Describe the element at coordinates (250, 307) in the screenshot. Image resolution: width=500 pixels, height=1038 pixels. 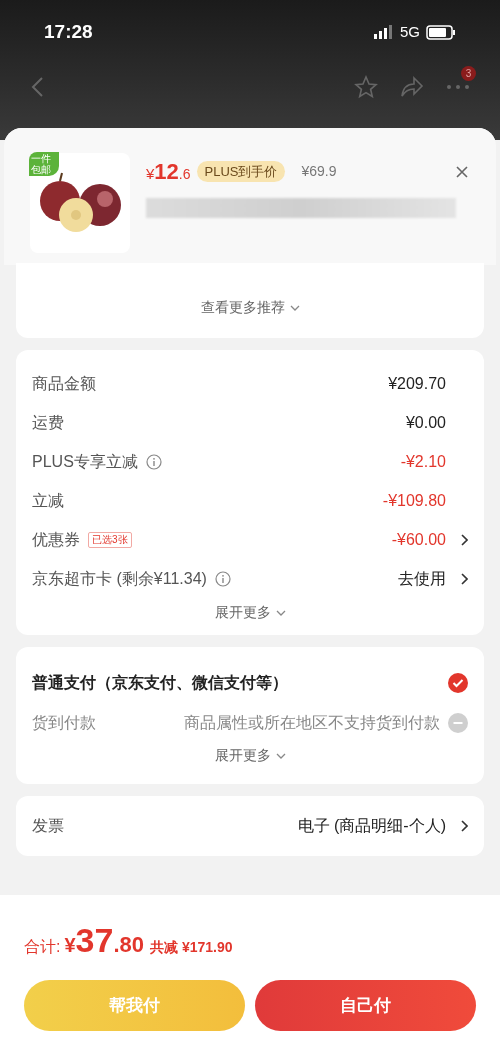
I see `more-recommendations-link: 查看更多推荐` at that location.